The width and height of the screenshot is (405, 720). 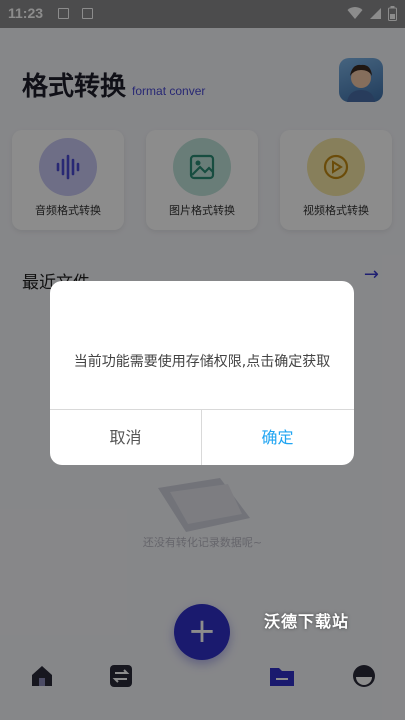 I want to click on watermark-text: 沃德下载站, so click(x=307, y=621).